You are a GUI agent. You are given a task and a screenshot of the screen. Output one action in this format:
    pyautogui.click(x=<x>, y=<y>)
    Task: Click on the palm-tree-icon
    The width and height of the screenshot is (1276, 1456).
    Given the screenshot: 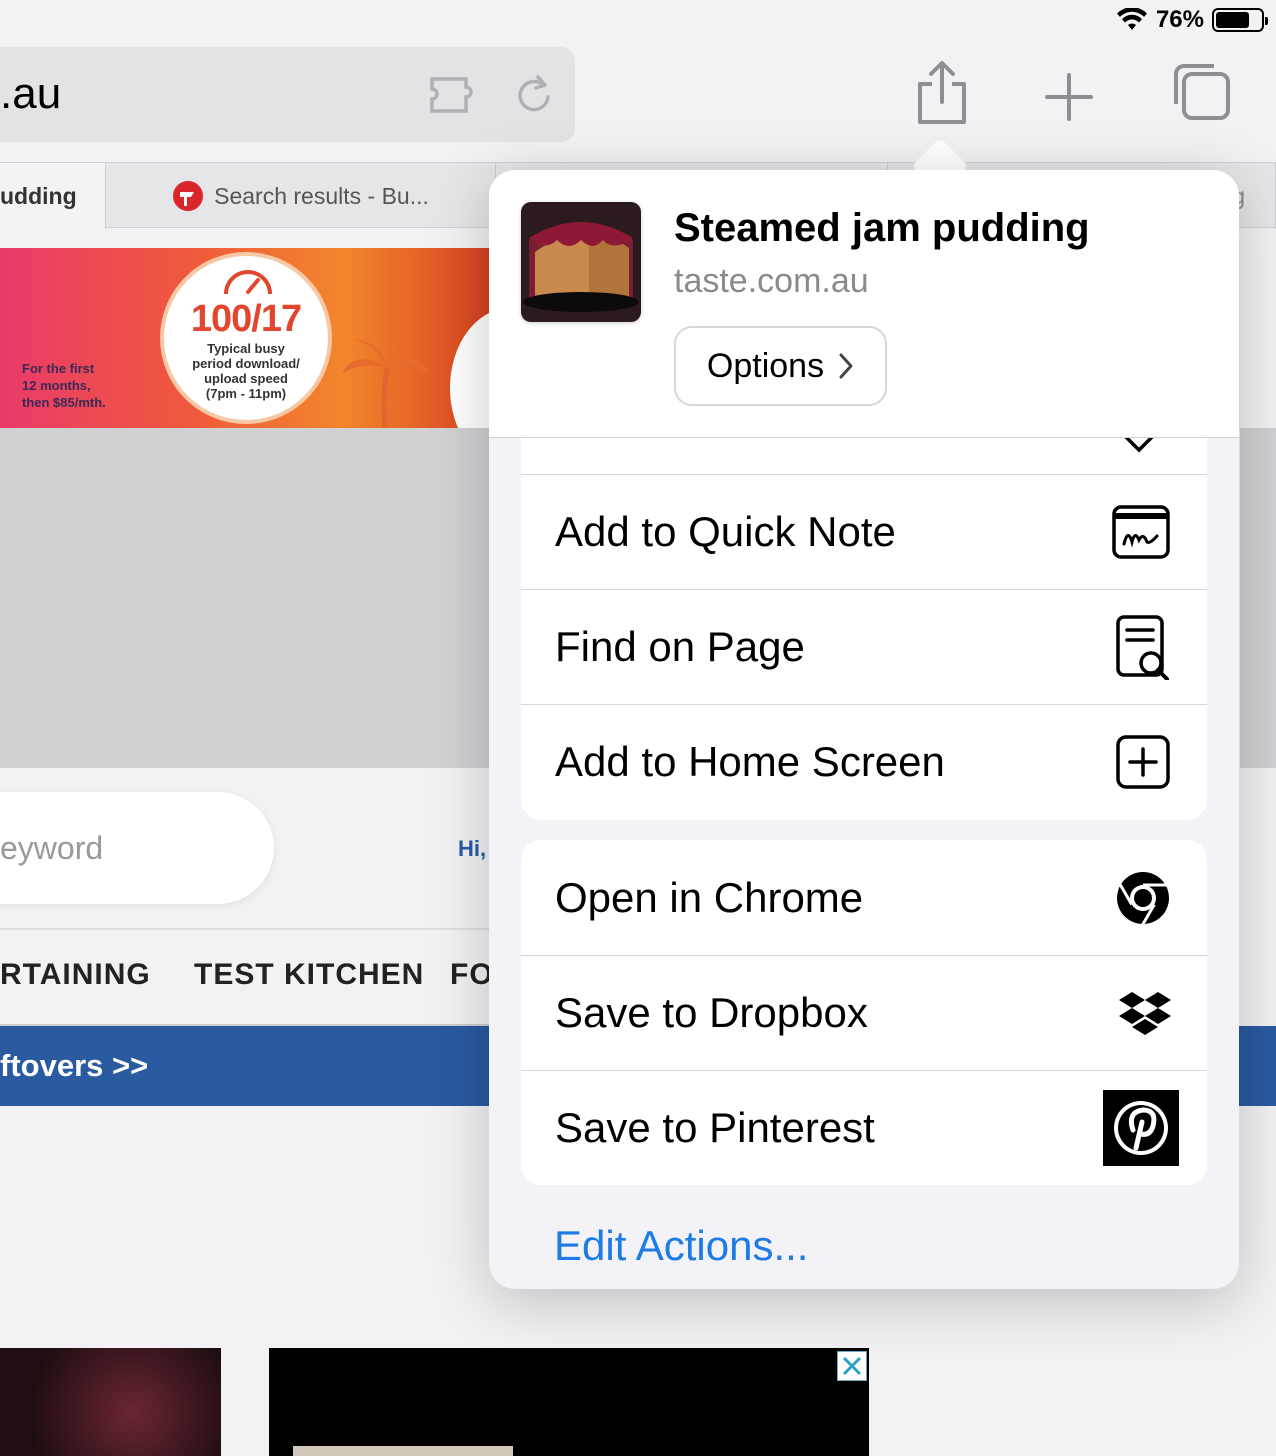 What is the action you would take?
    pyautogui.click(x=386, y=384)
    